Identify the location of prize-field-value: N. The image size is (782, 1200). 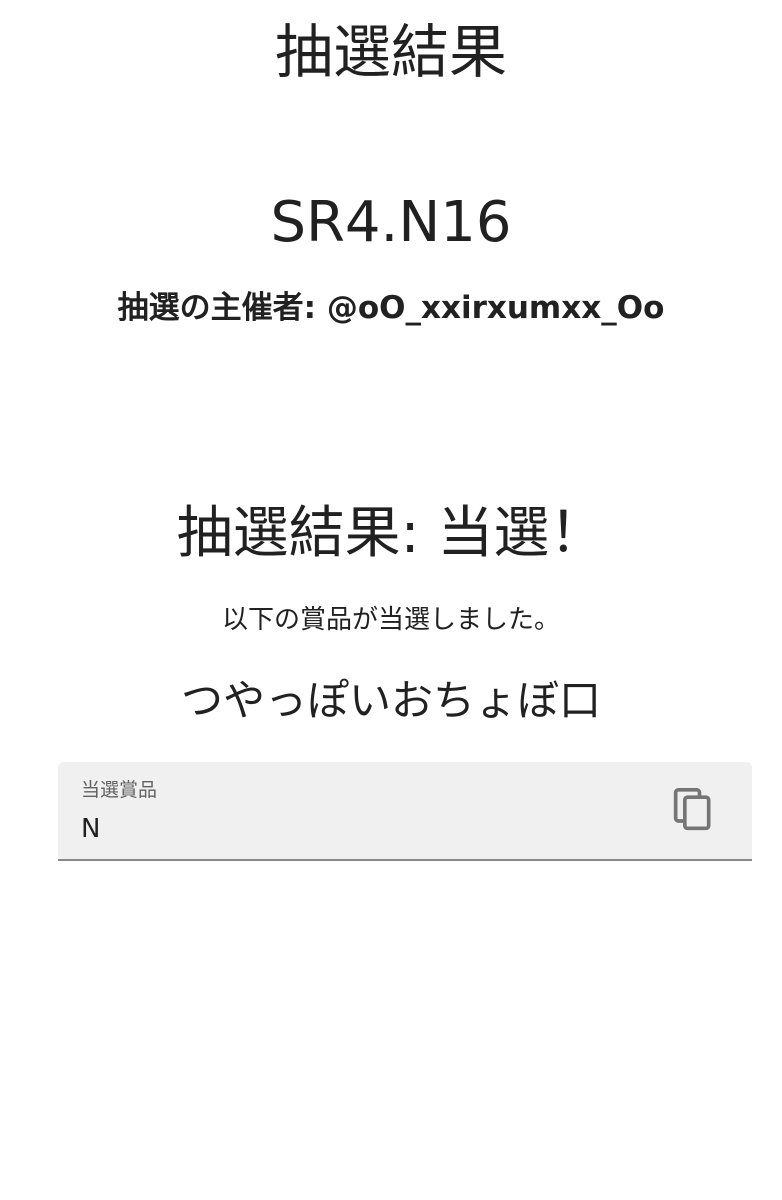
(90, 829).